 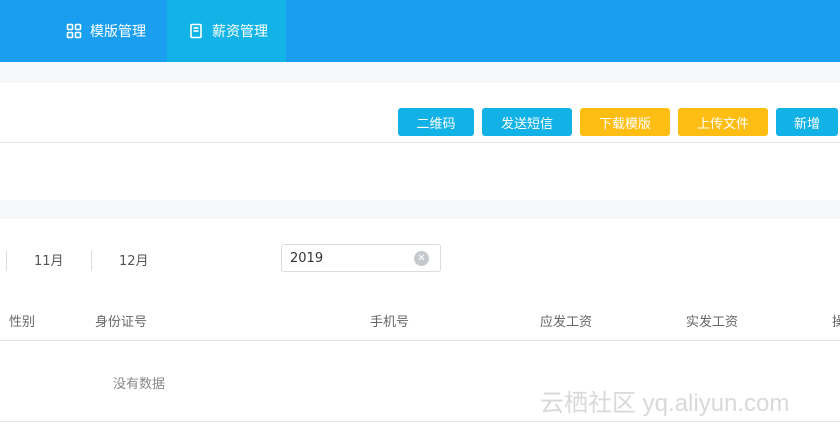 What do you see at coordinates (836, 322) in the screenshot?
I see `column-header-operation: 操` at bounding box center [836, 322].